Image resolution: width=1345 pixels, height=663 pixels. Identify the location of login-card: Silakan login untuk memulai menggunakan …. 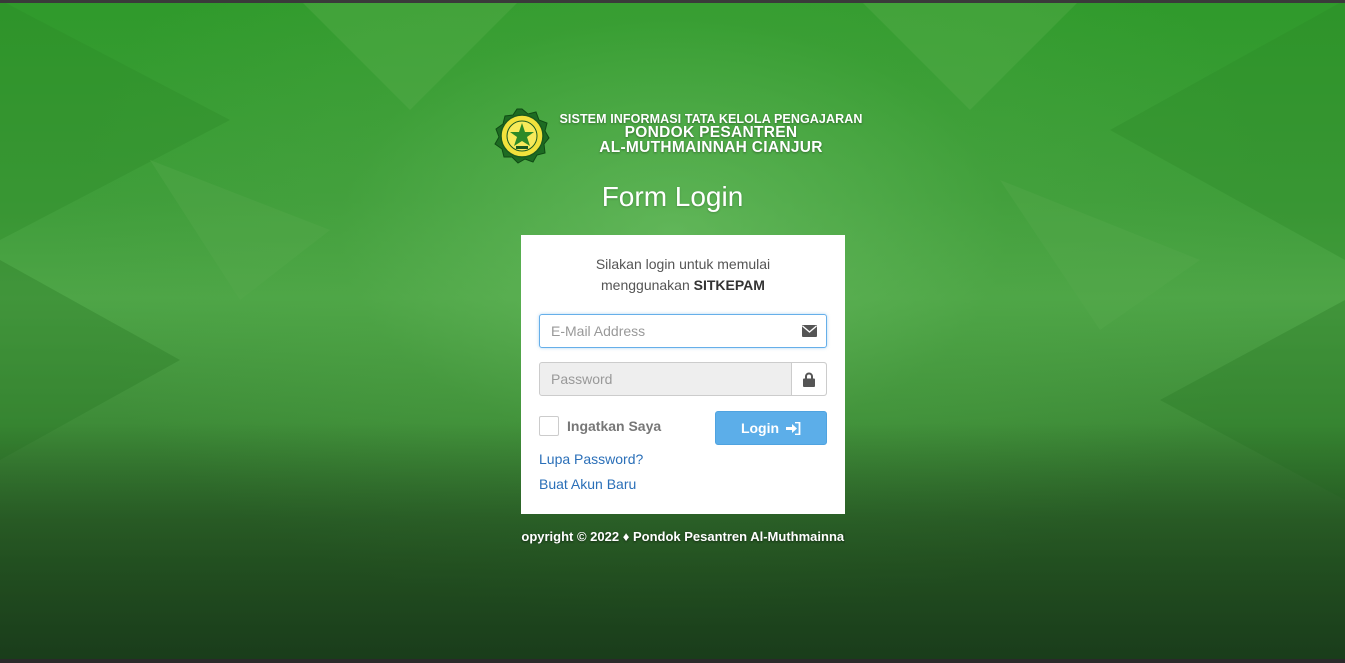
(683, 374).